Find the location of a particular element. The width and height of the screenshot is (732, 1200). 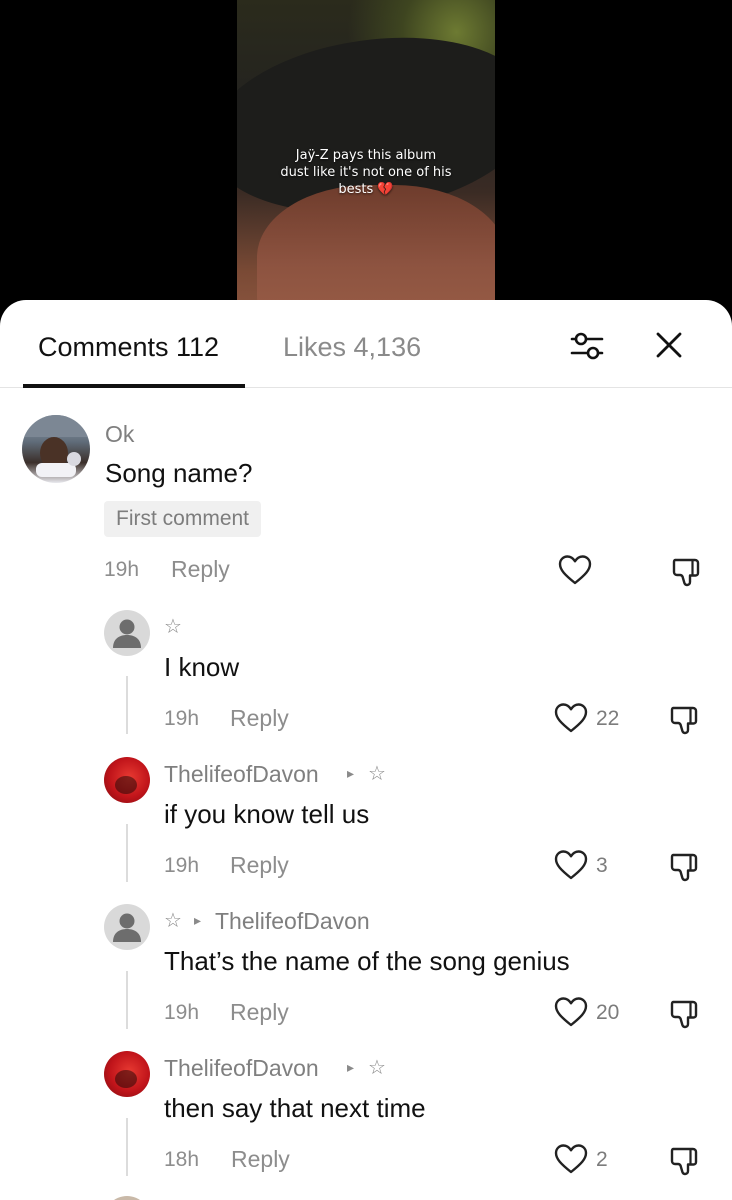

first-comment-badge: First comment is located at coordinates (183, 519).